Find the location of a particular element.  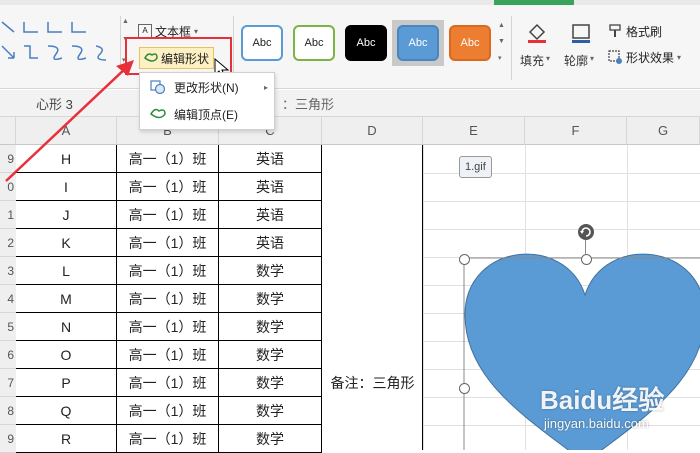

row-number: 6 is located at coordinates (8, 355).